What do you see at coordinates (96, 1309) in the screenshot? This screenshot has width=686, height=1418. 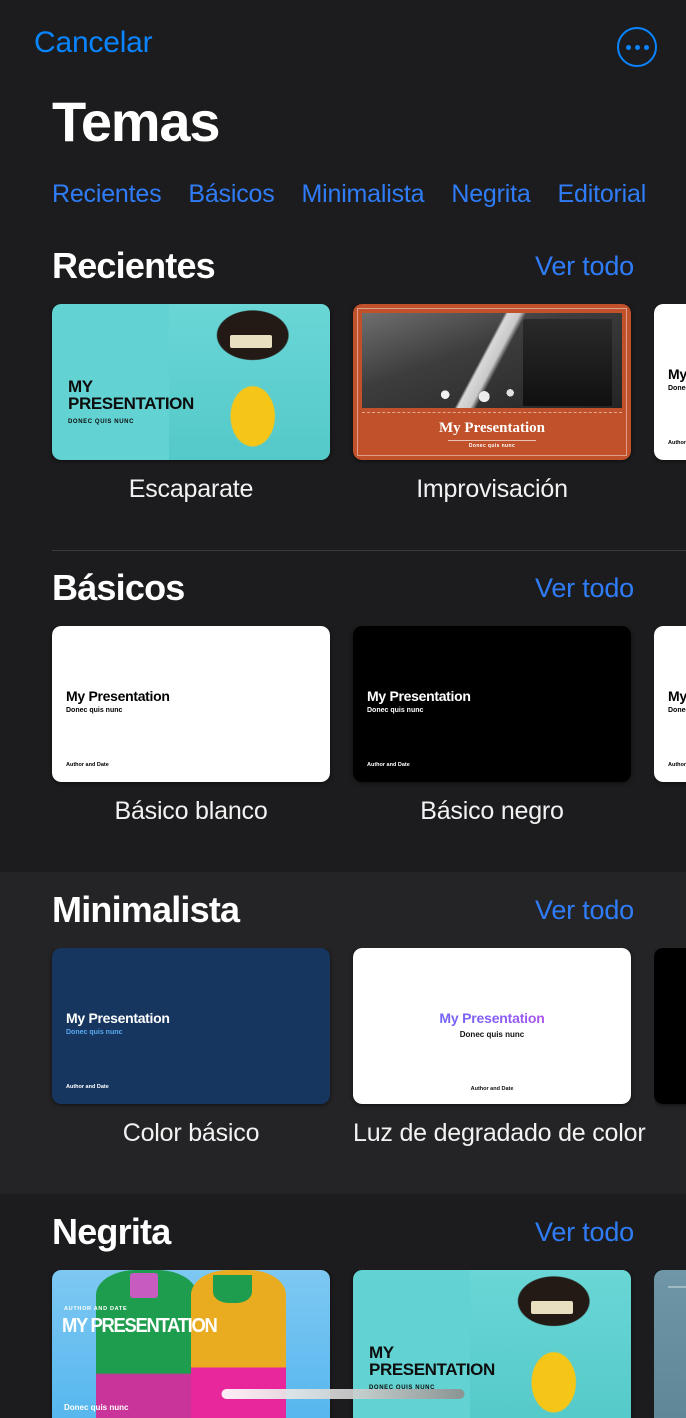 I see `slide-author: AUTHOR AND DATE` at bounding box center [96, 1309].